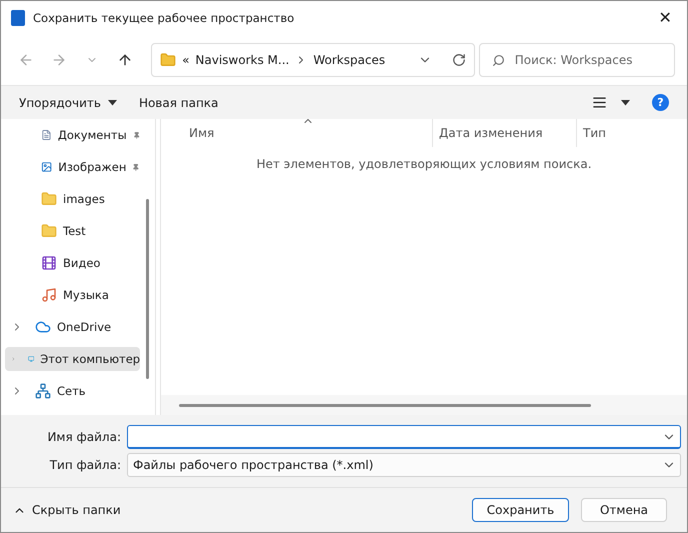  I want to click on column-header: Тип, so click(627, 133).